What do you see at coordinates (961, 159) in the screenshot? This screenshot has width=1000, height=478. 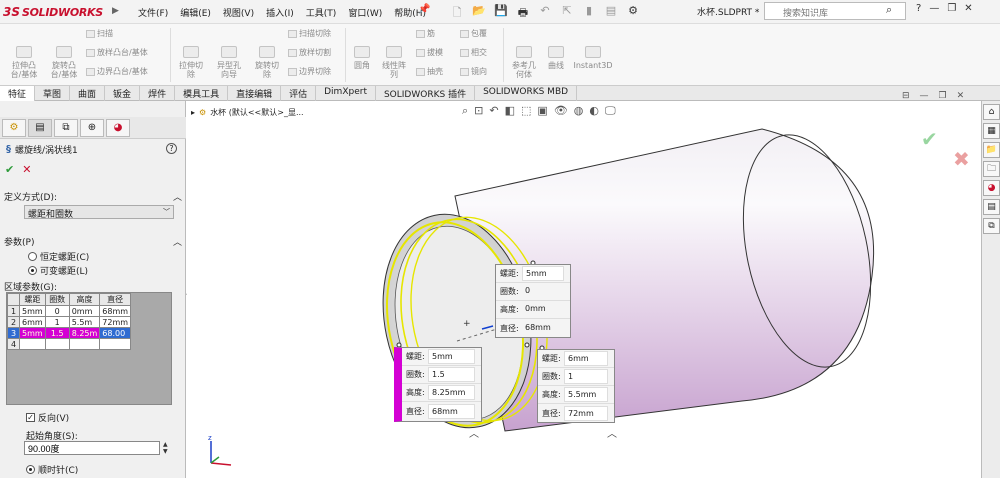 I see `confirm-cancel-icon: ✖` at bounding box center [961, 159].